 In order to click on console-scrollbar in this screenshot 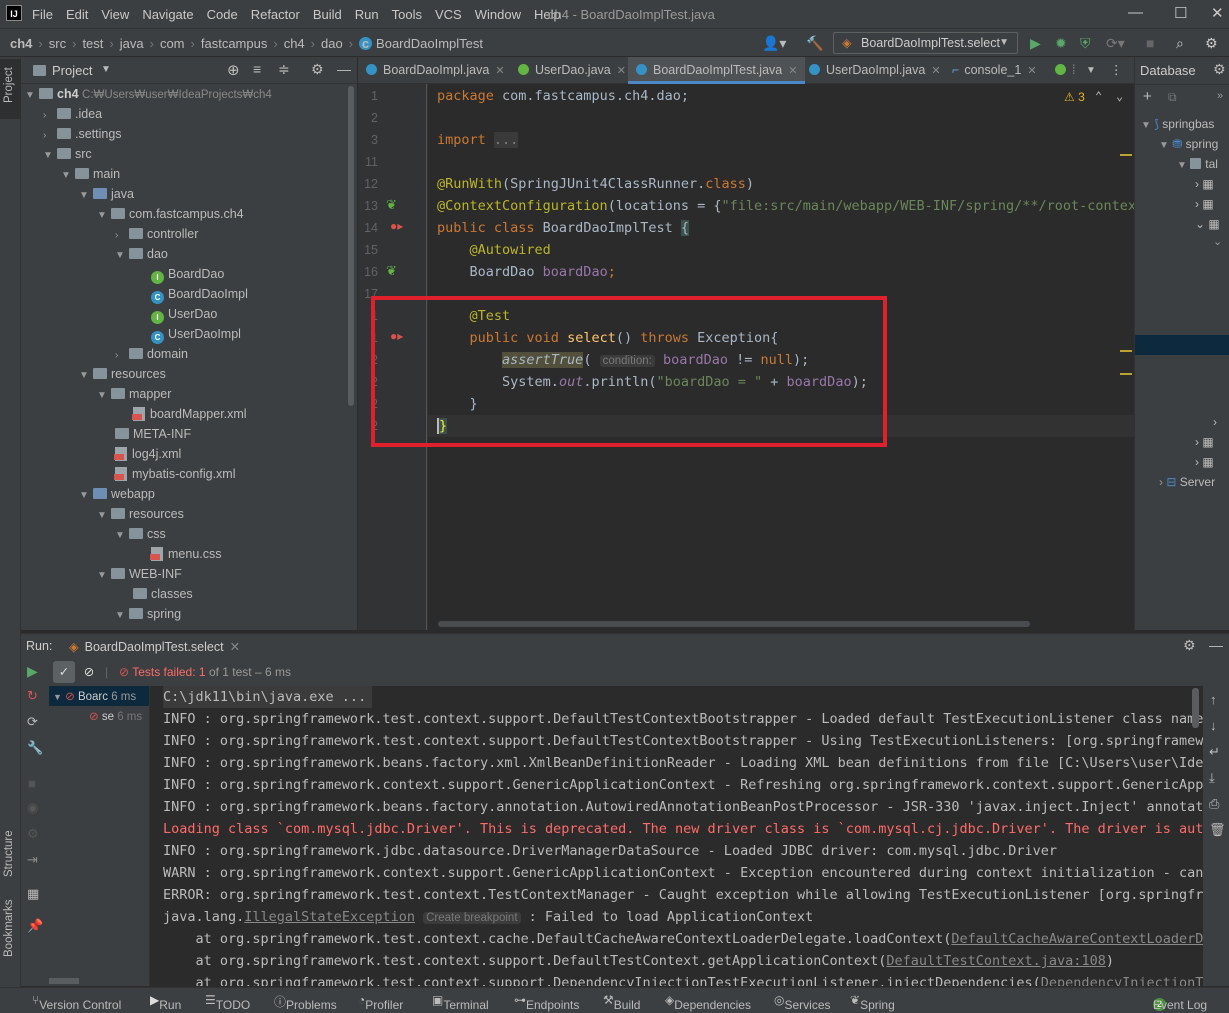, I will do `click(1195, 708)`.